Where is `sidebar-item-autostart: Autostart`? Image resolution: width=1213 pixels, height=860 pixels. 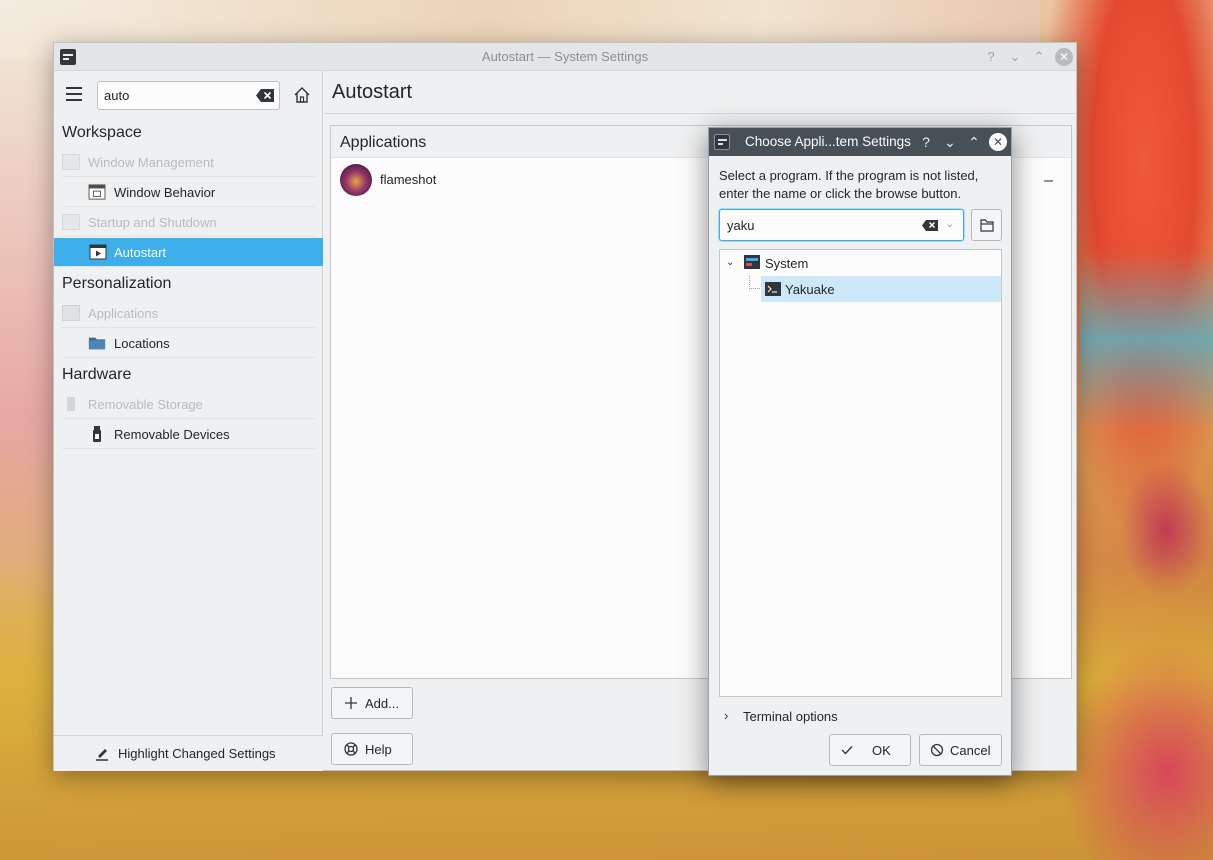 sidebar-item-autostart: Autostart is located at coordinates (188, 252).